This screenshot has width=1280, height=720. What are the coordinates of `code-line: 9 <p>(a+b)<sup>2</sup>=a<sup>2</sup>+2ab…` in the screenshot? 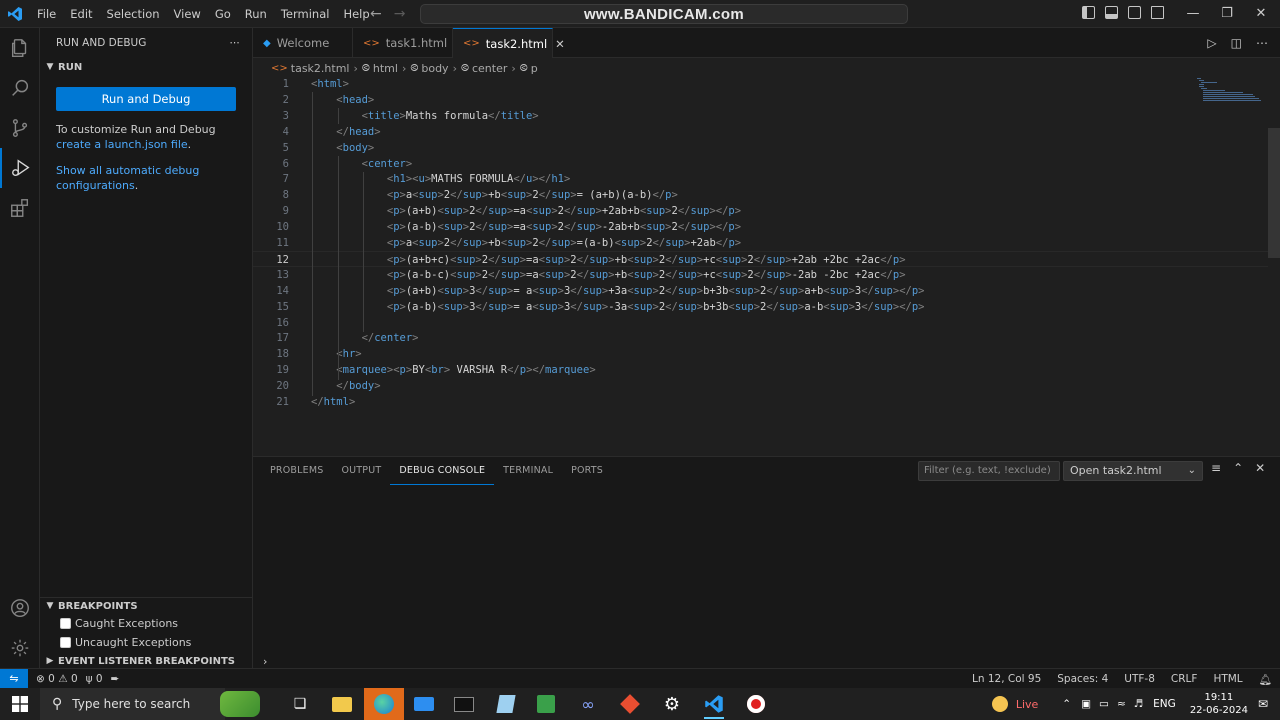 It's located at (760, 211).